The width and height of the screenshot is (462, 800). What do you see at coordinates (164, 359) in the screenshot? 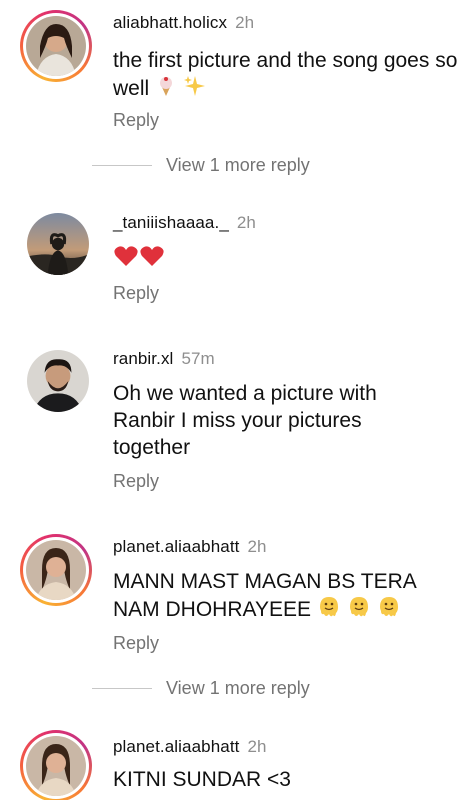
I see `comment-username: ranbir.xl 57m` at bounding box center [164, 359].